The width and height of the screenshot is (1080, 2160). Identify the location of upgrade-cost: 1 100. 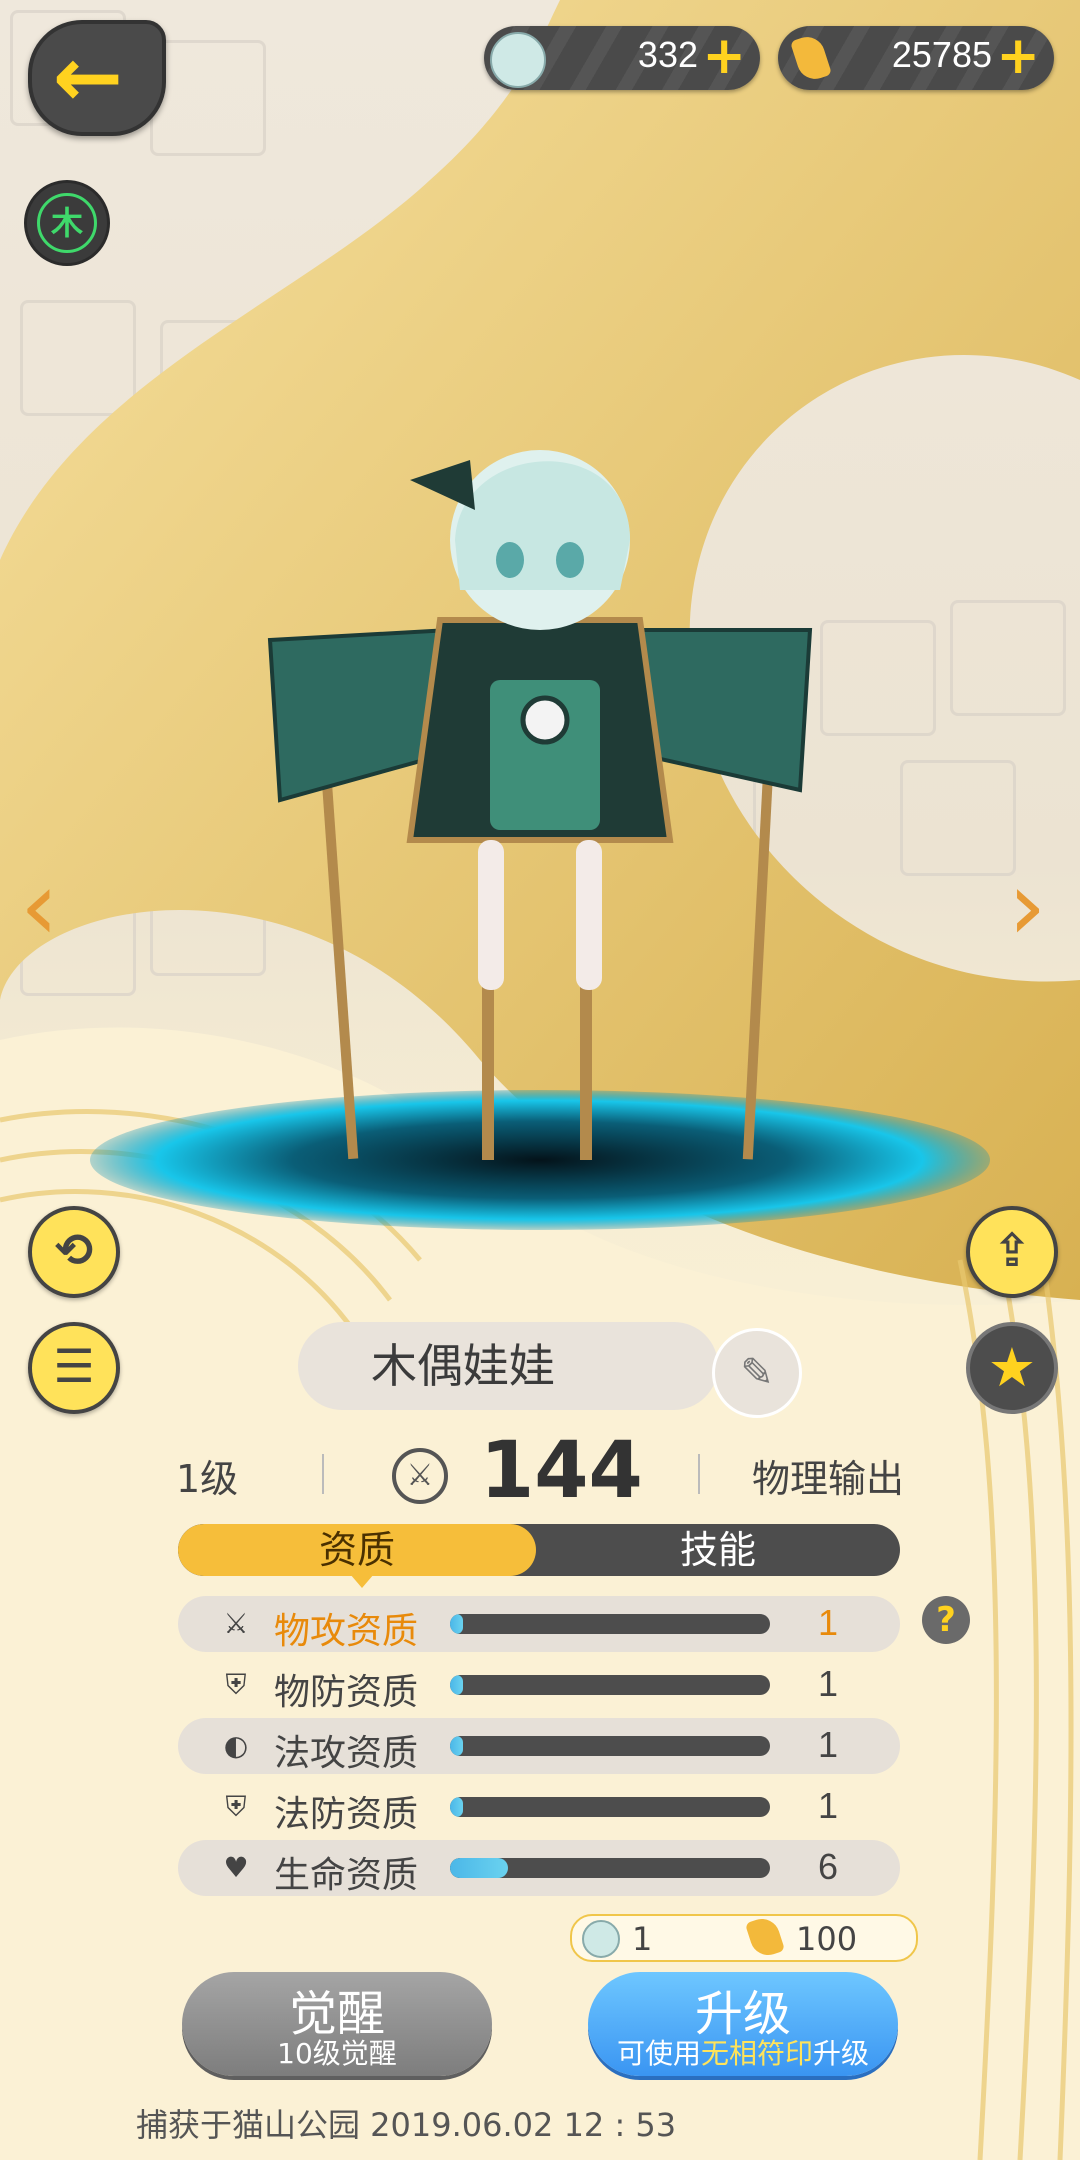
(744, 1938).